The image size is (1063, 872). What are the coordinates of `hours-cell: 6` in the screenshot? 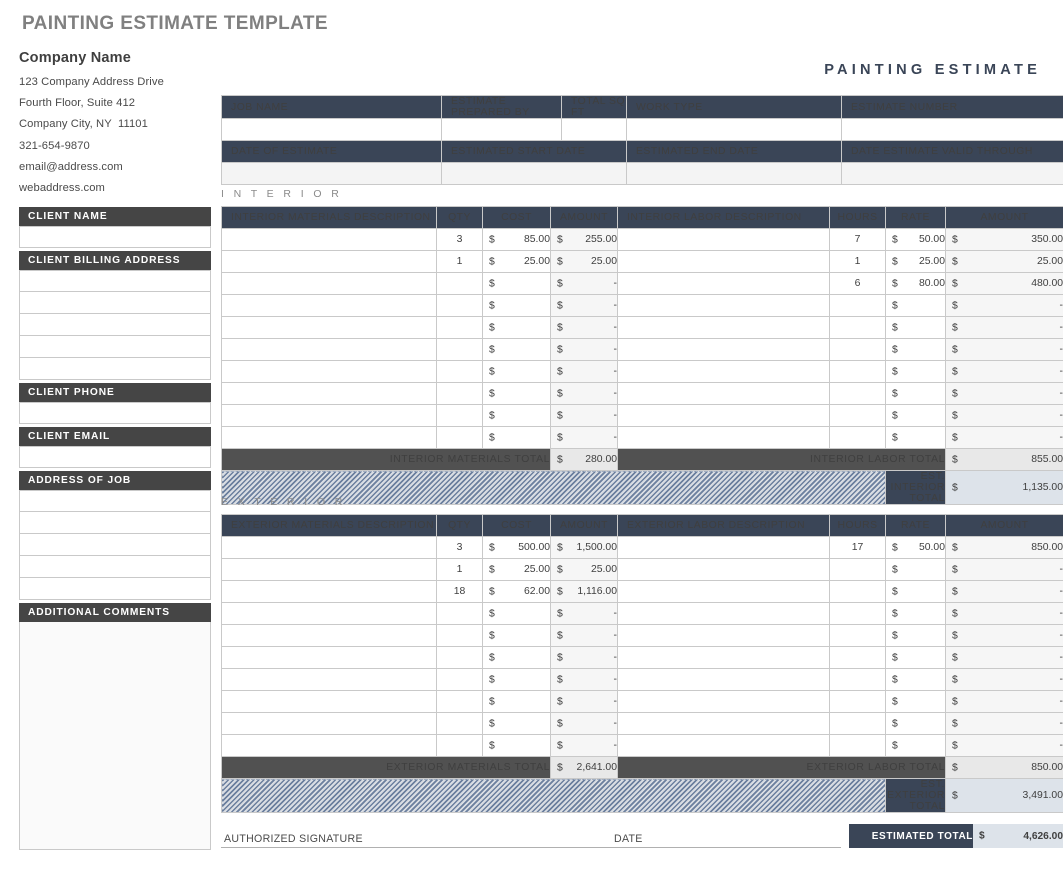 It's located at (857, 283).